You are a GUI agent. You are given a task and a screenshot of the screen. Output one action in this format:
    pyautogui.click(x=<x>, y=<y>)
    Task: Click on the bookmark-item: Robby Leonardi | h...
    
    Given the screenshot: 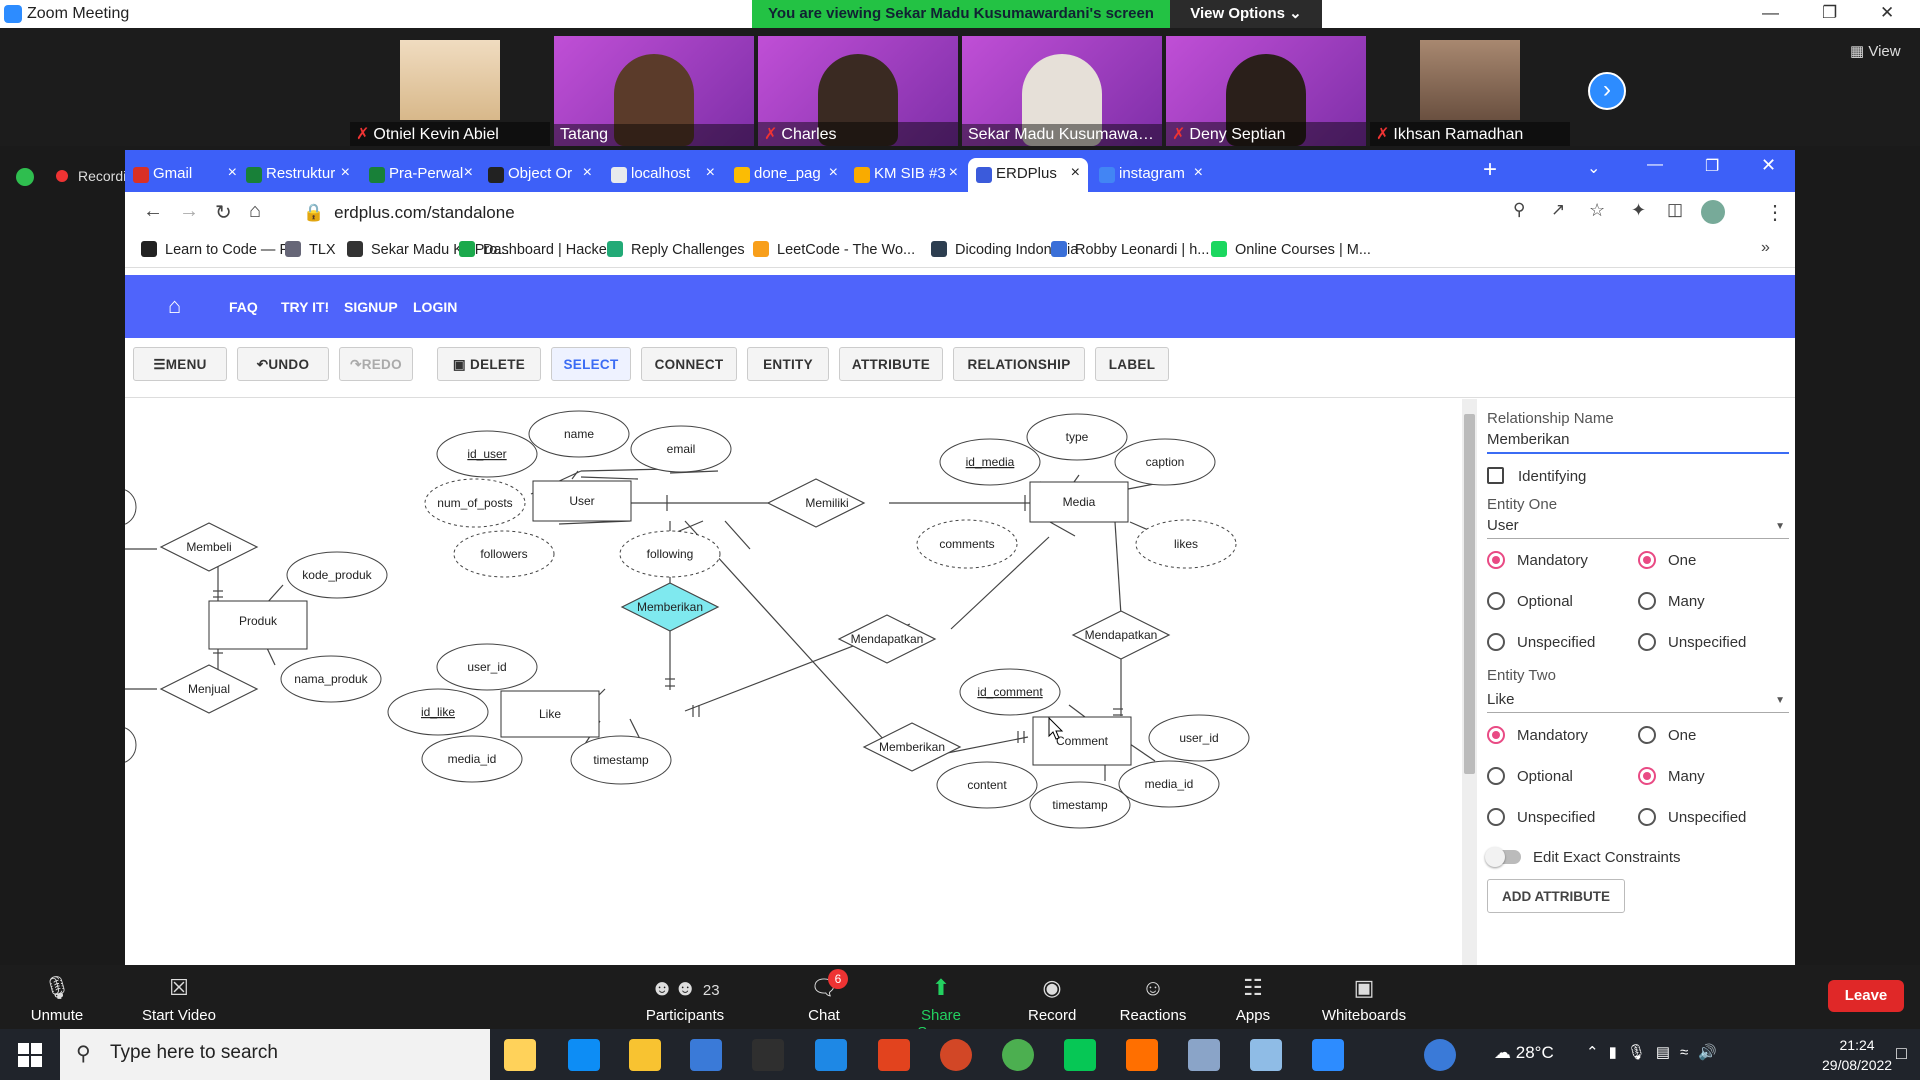 What is the action you would take?
    pyautogui.click(x=1130, y=249)
    